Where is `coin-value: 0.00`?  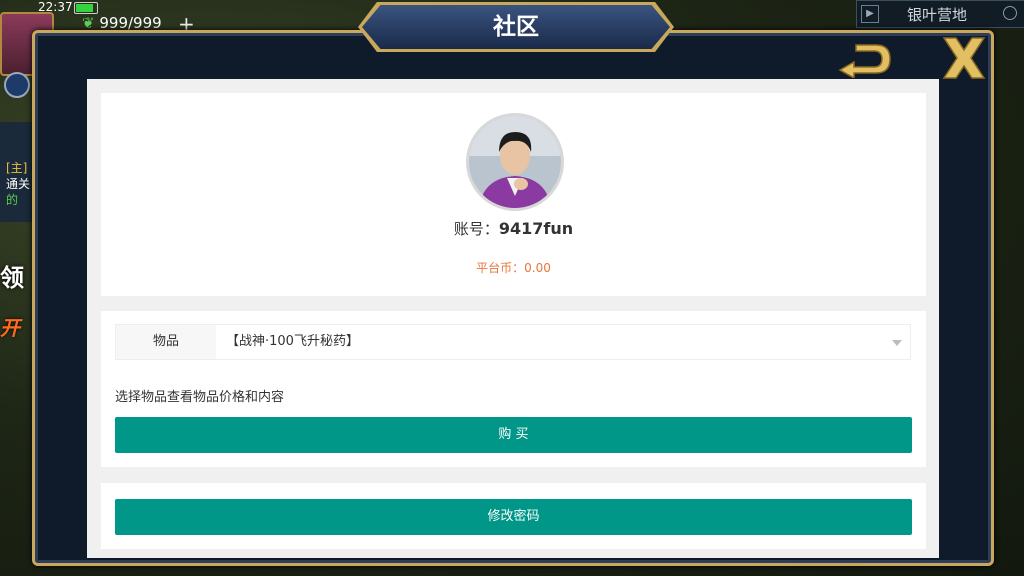
coin-value: 0.00 is located at coordinates (537, 268).